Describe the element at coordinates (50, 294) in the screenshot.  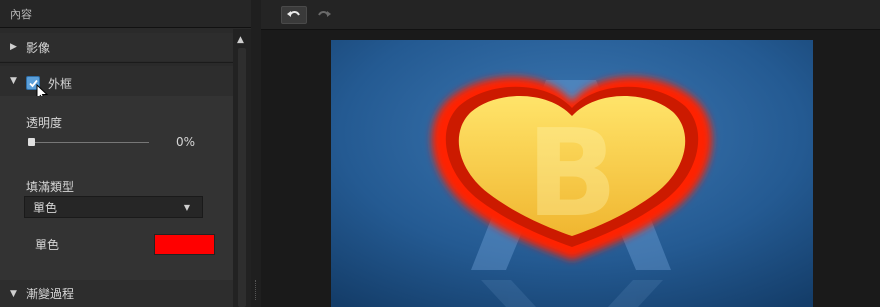
I see `section-gradient-label: 漸變過程` at that location.